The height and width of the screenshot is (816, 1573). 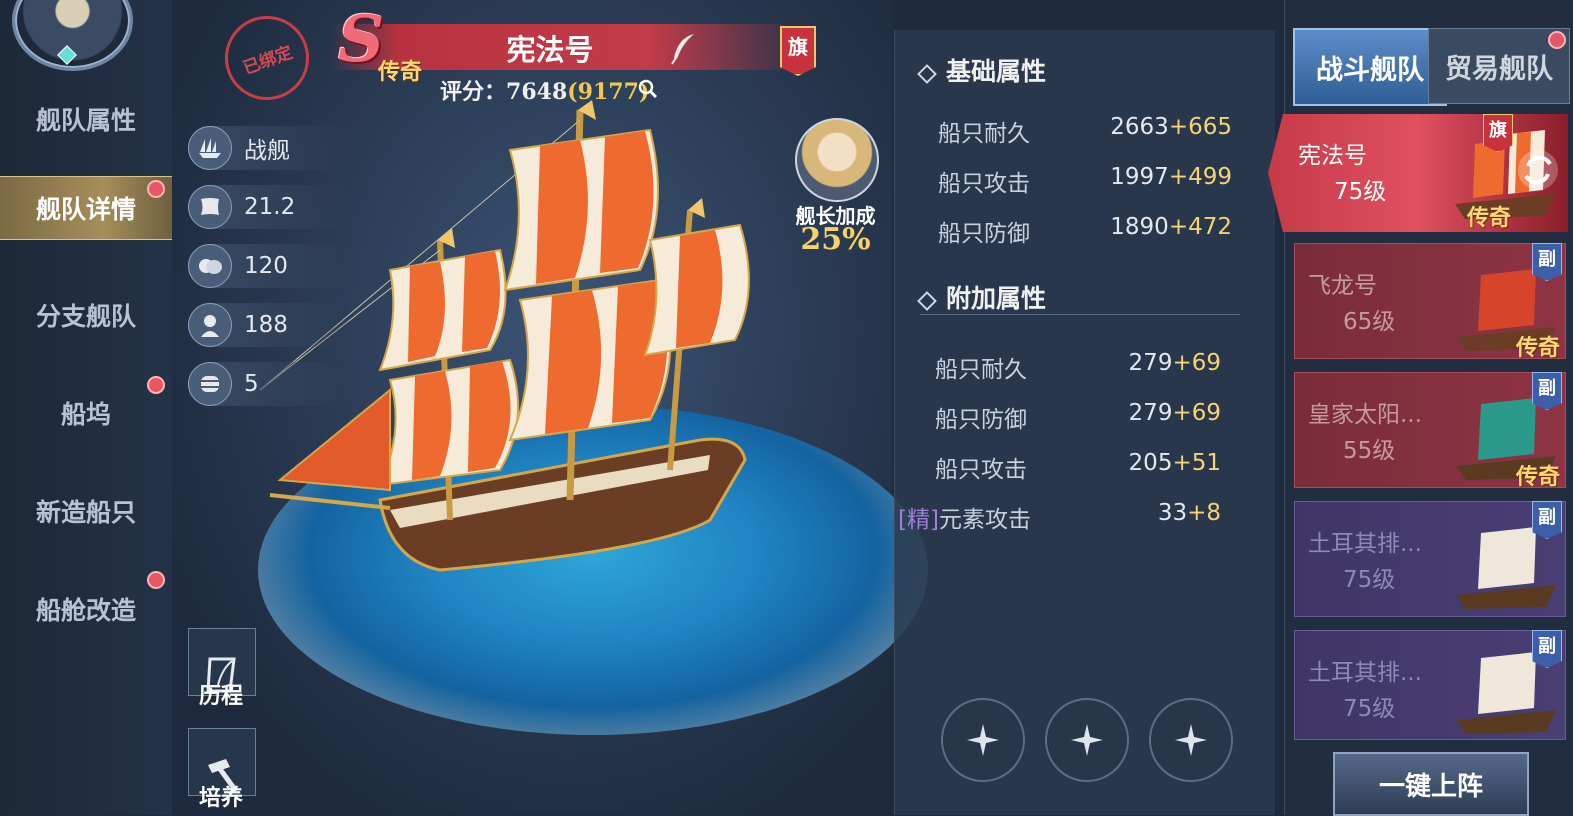 What do you see at coordinates (473, 92) in the screenshot?
I see `score-label: 评分：` at bounding box center [473, 92].